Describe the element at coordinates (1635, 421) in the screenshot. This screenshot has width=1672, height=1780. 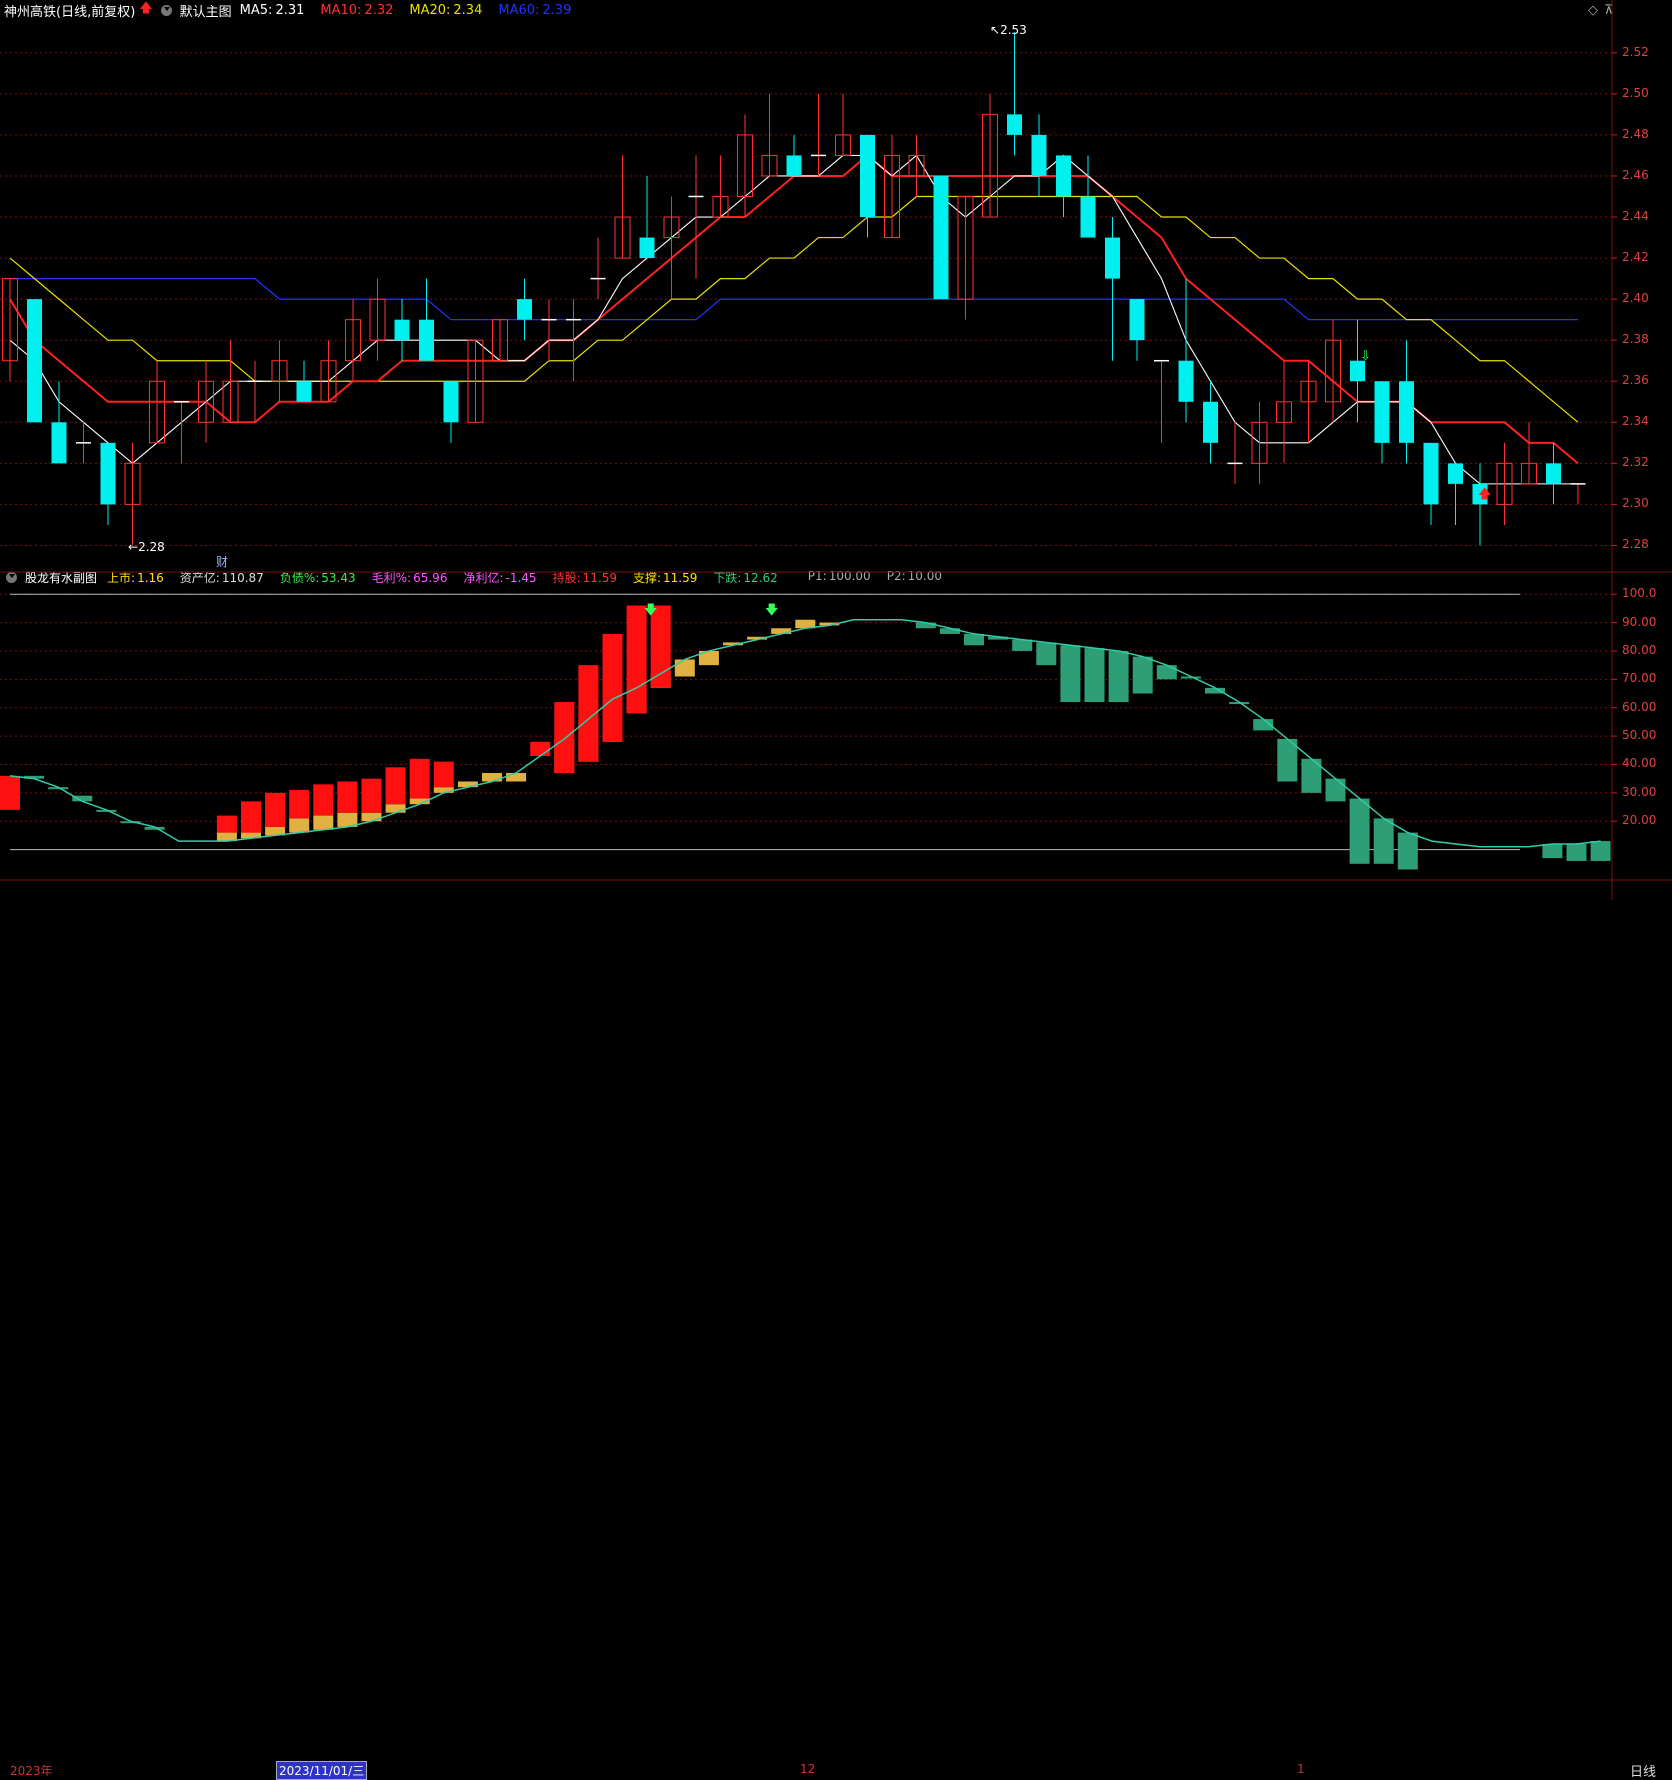
I see `price-tick-label: 2.34` at that location.